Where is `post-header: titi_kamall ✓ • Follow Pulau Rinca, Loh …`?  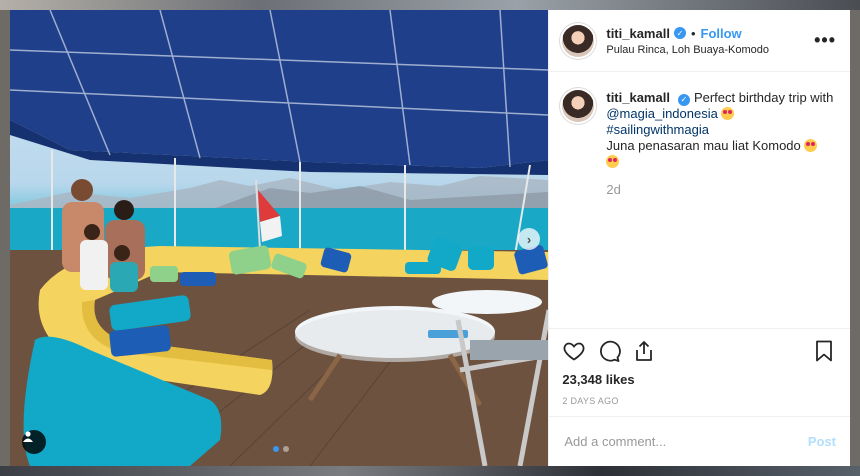 post-header: titi_kamall ✓ • Follow Pulau Rinca, Loh … is located at coordinates (699, 41).